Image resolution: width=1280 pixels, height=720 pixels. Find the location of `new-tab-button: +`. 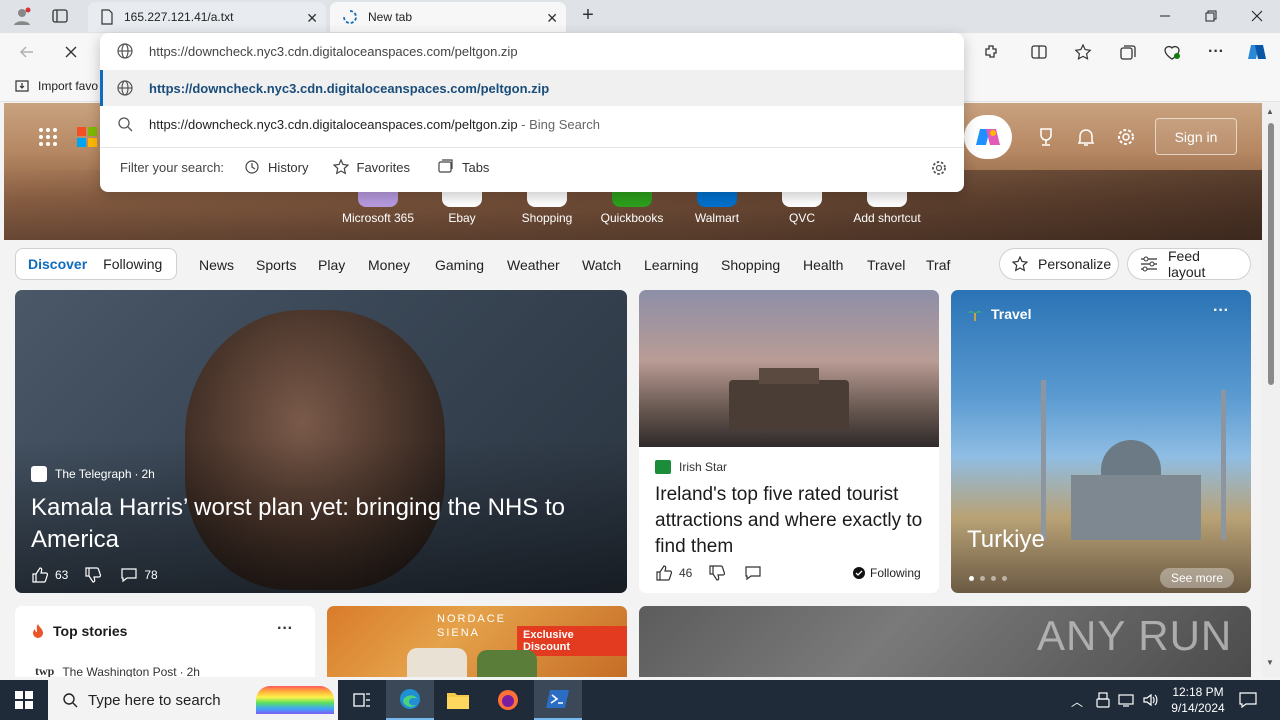

new-tab-button: + is located at coordinates (588, 15).